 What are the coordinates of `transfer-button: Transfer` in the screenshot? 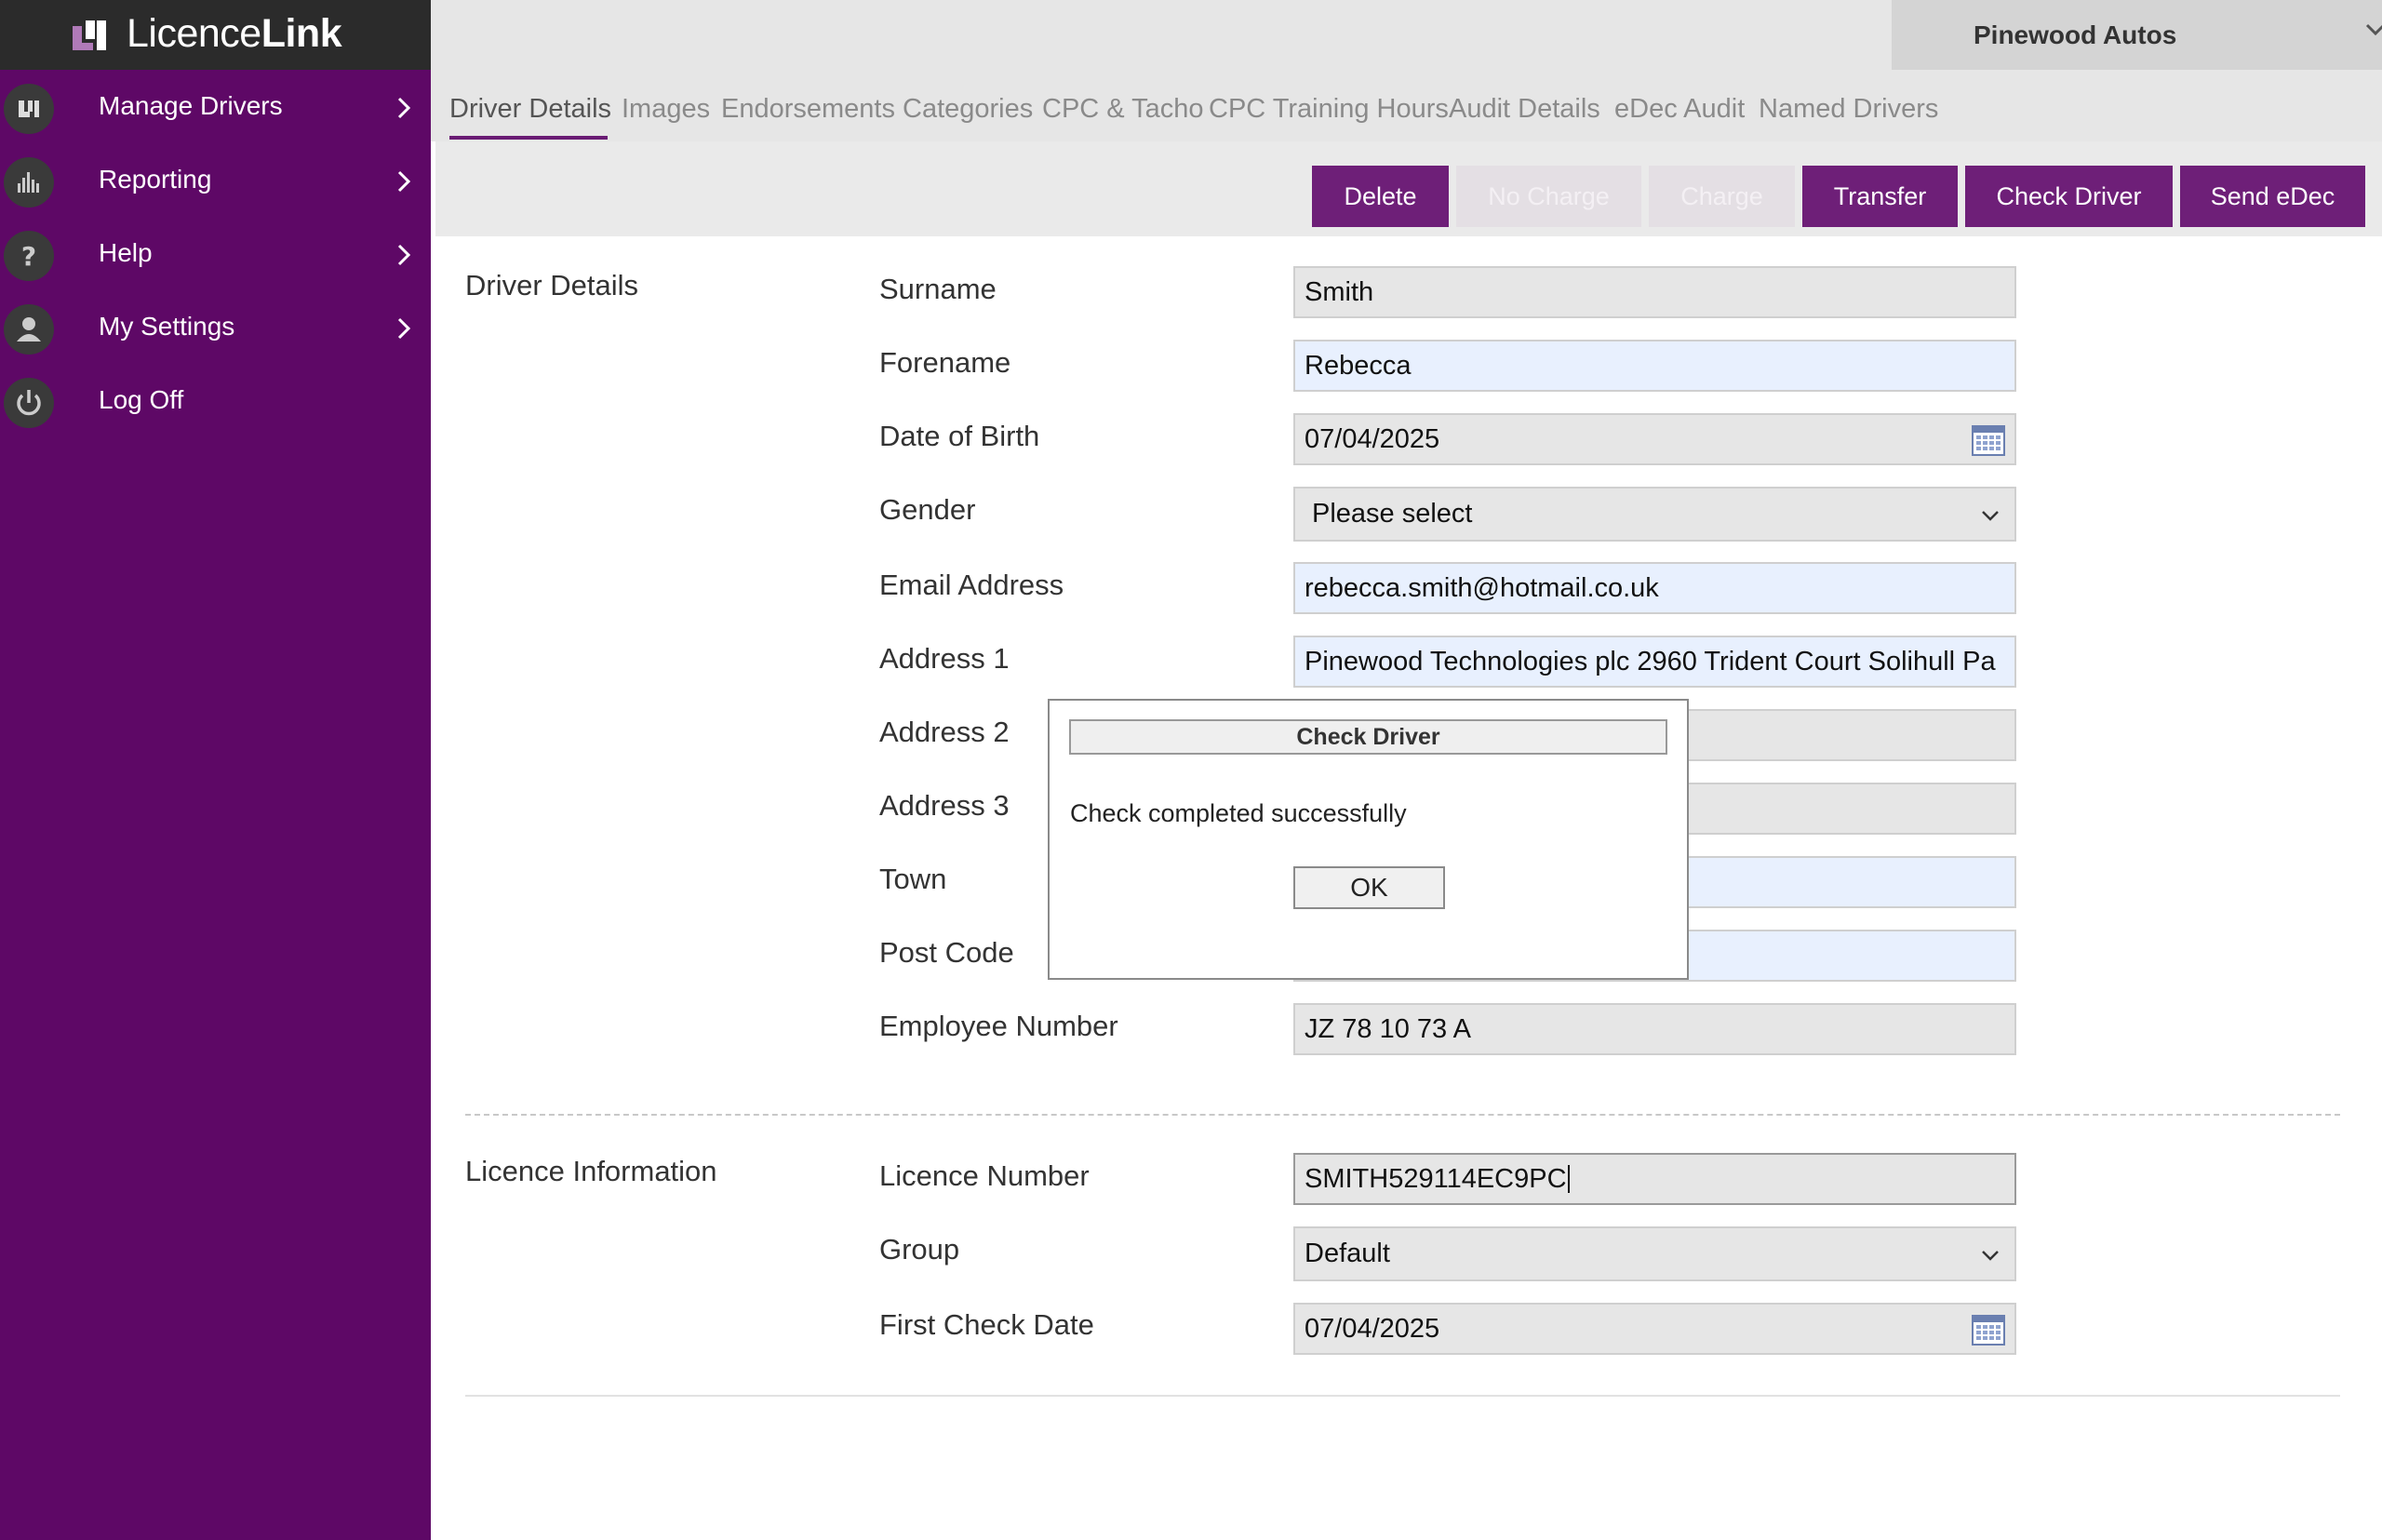 It's located at (1880, 196).